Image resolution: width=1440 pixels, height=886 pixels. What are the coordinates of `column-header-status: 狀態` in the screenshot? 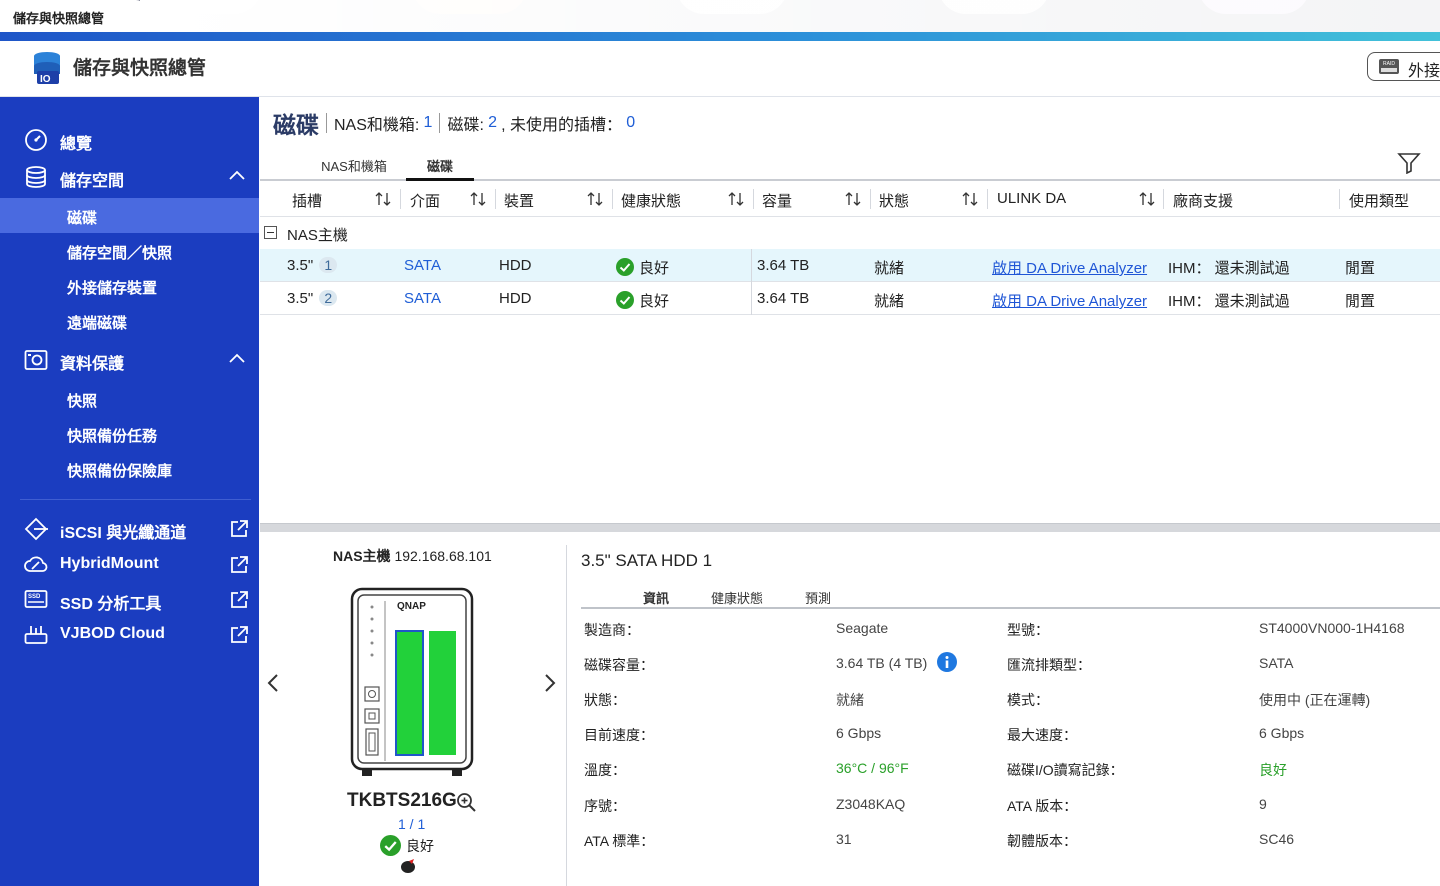 It's located at (894, 200).